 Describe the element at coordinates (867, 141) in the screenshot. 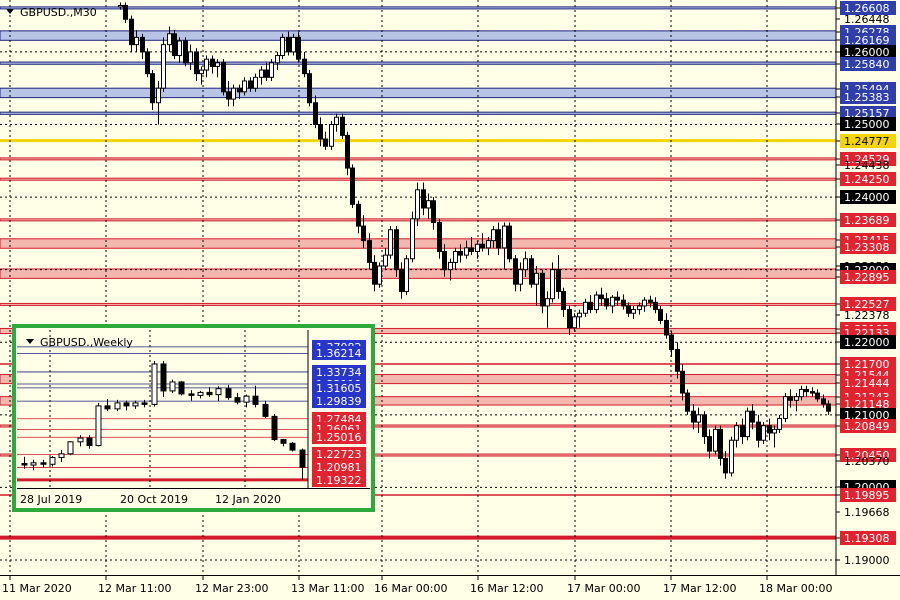

I see `price-label: 1.24777` at that location.